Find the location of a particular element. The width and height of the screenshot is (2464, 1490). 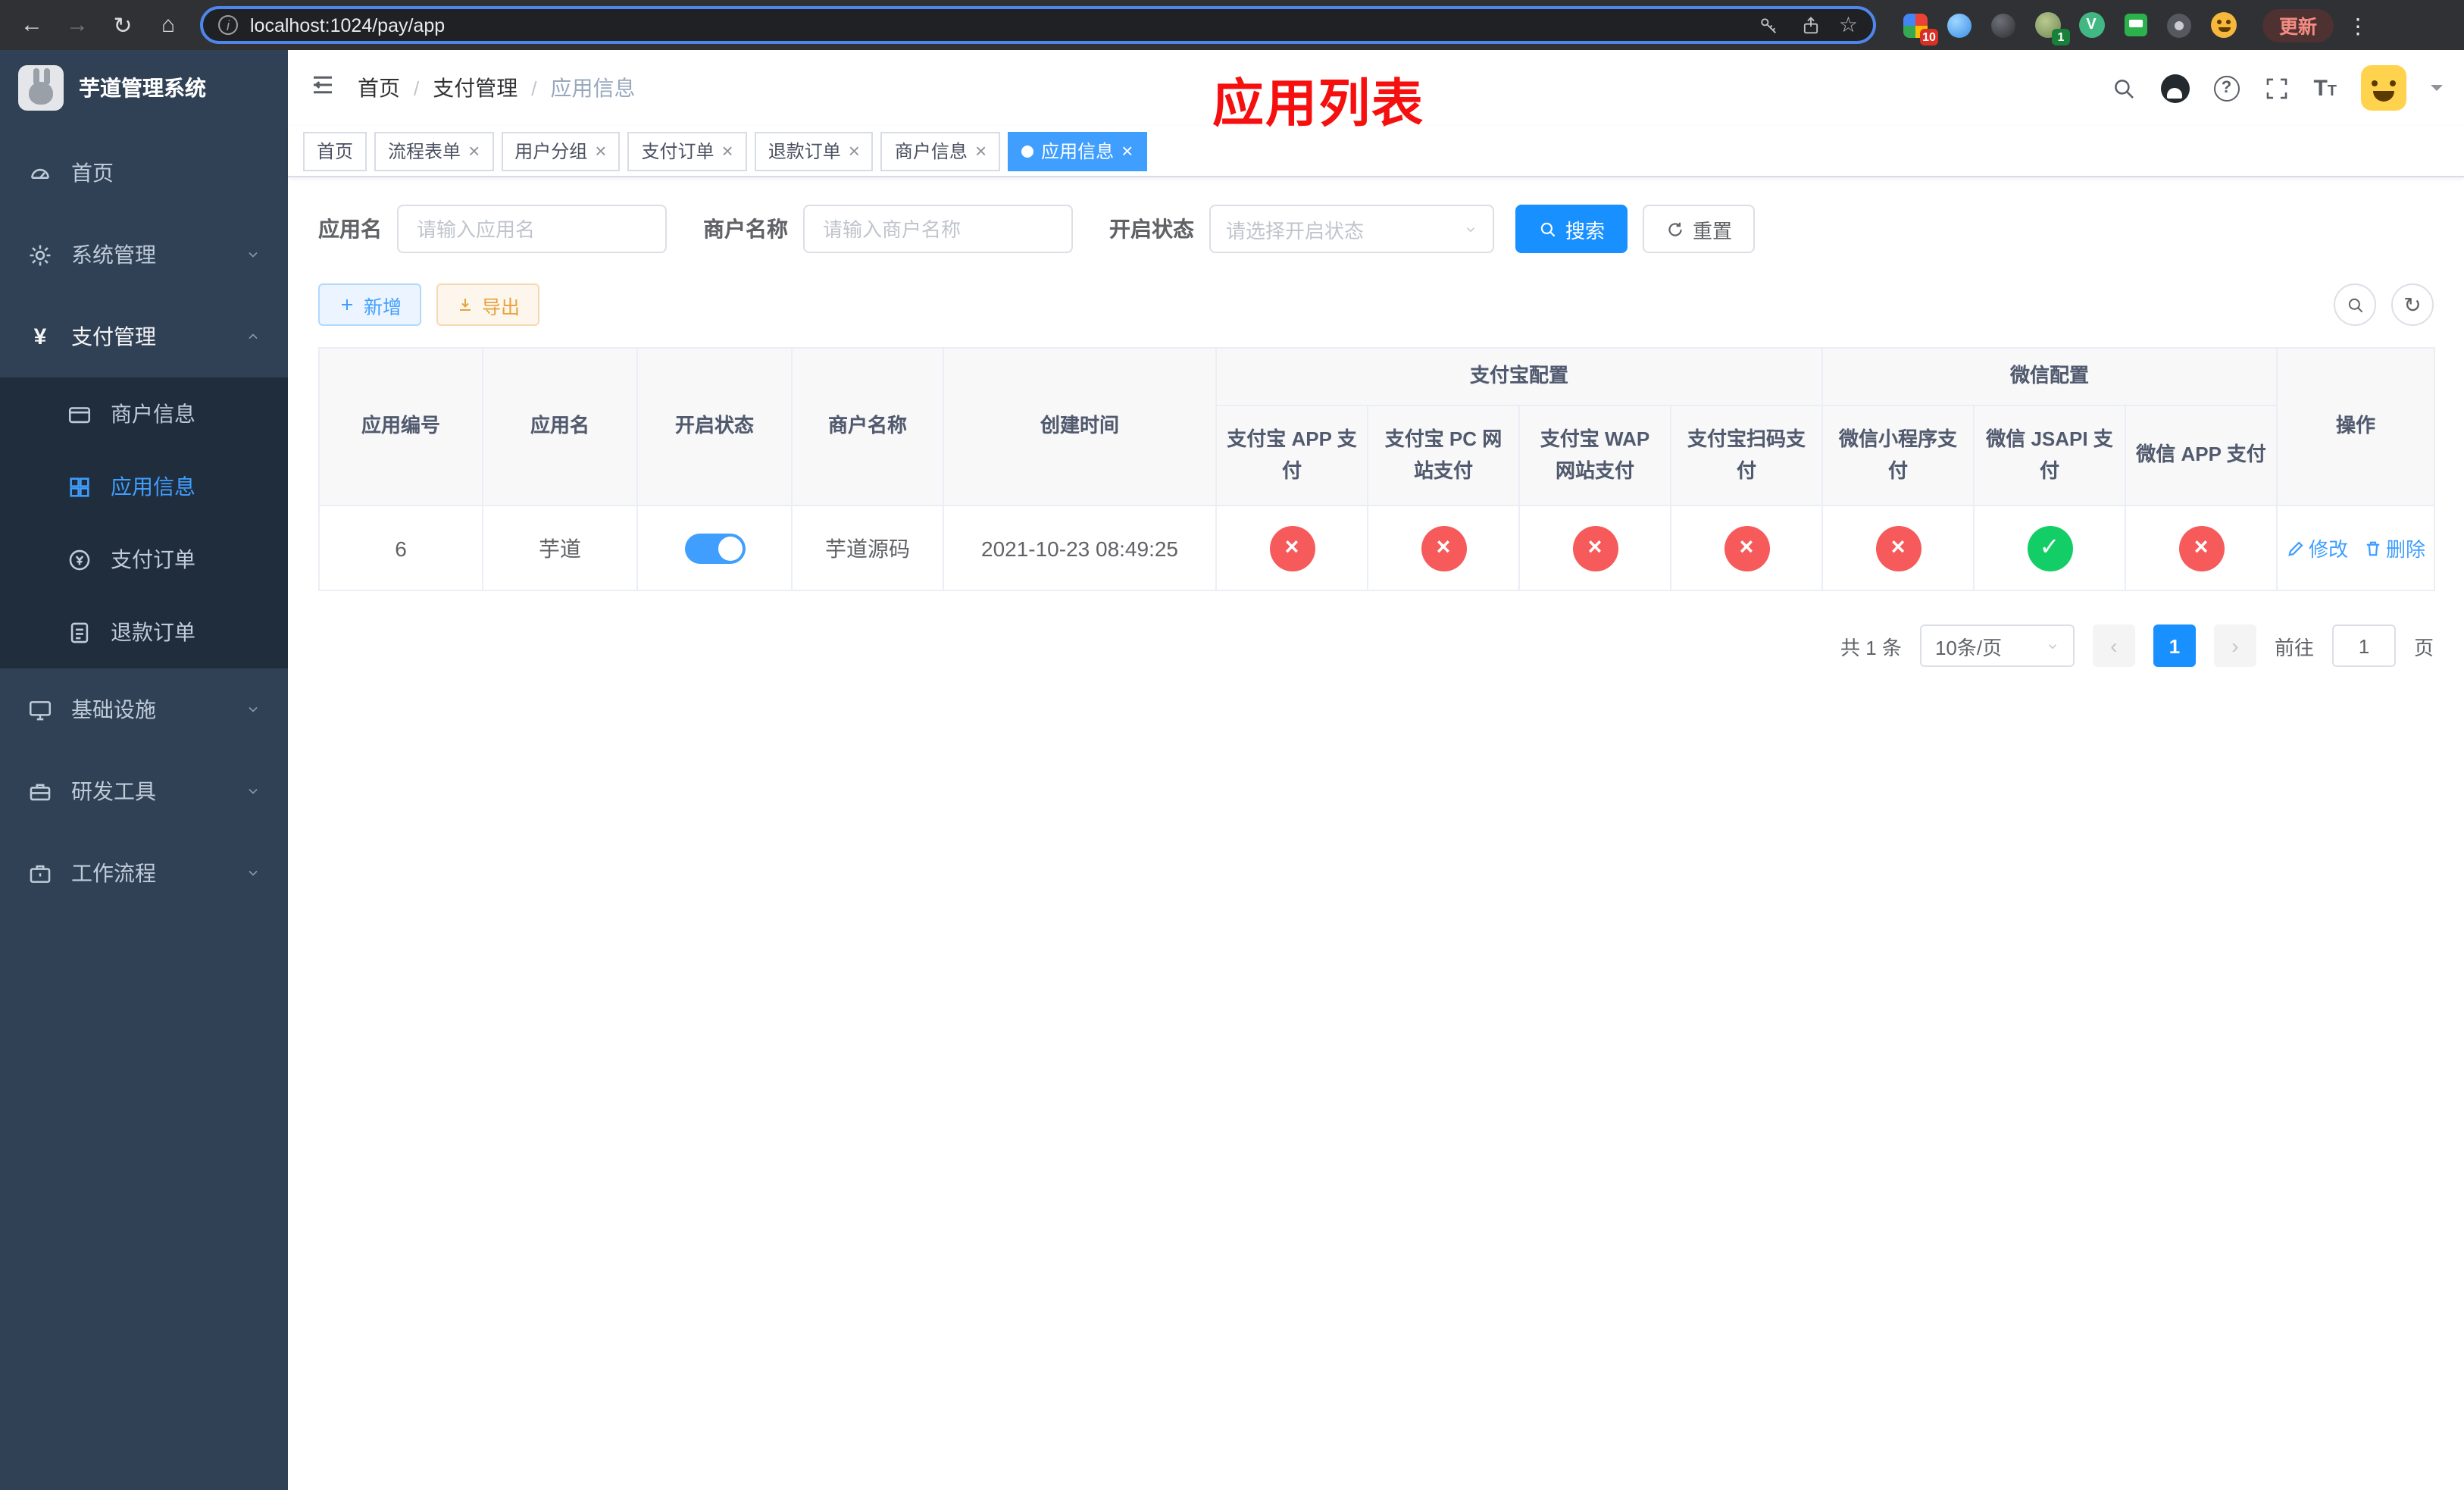

tag-pay-order: 支付订单 × is located at coordinates (687, 151).